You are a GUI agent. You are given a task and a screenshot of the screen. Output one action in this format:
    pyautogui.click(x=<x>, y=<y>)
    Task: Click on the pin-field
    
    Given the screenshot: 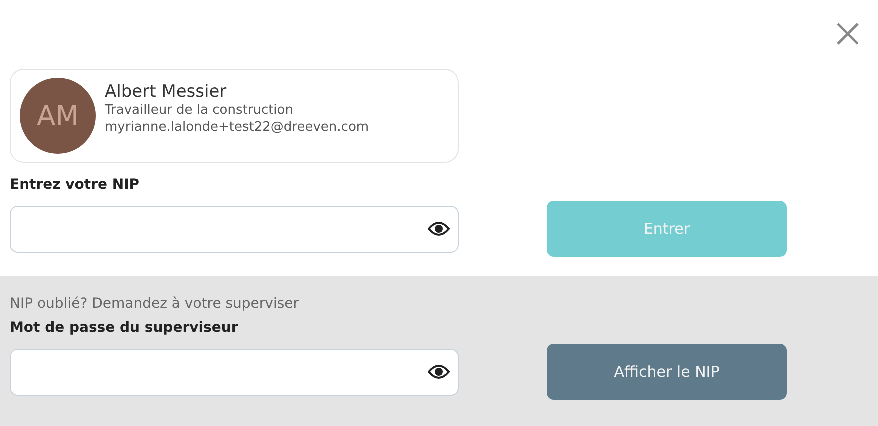 What is the action you would take?
    pyautogui.click(x=234, y=229)
    